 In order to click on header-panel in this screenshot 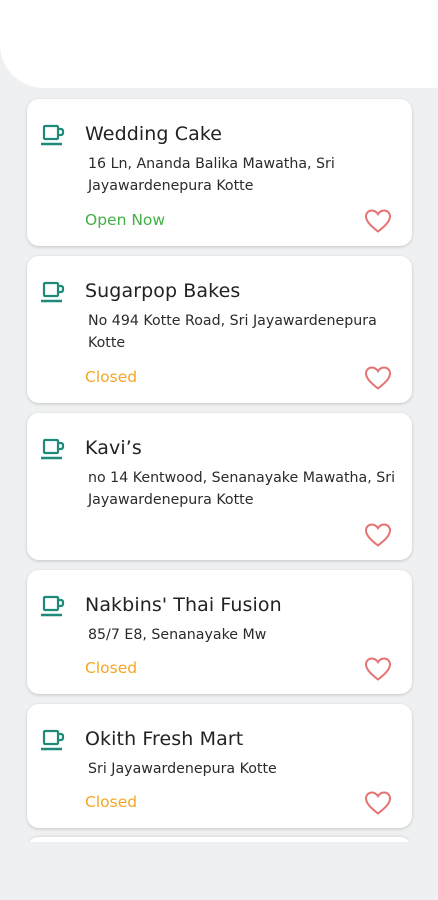, I will do `click(219, 44)`.